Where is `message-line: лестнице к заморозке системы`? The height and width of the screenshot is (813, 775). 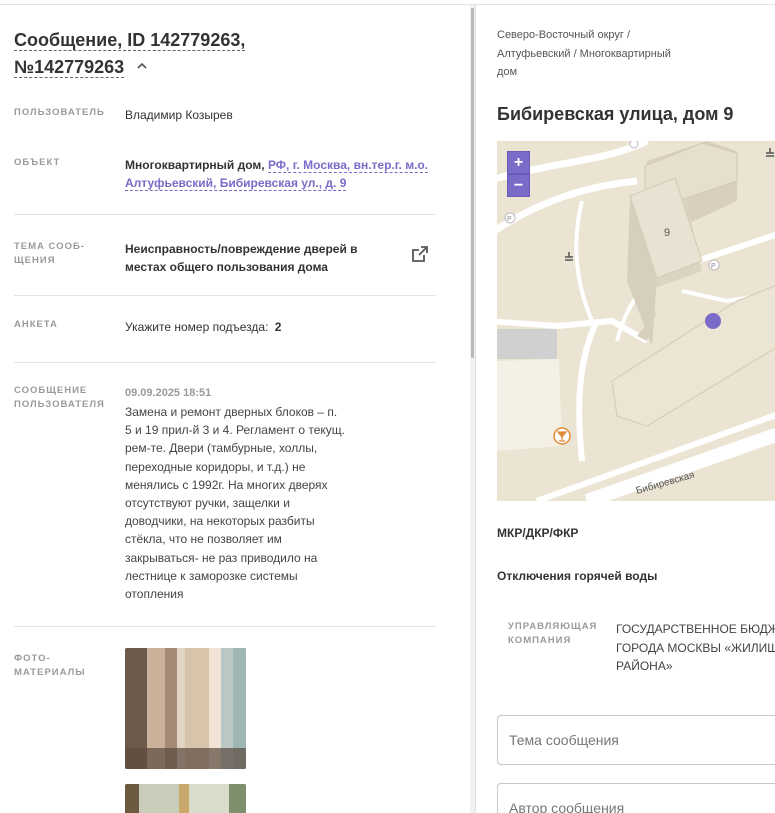 message-line: лестнице к заморозке системы is located at coordinates (211, 575).